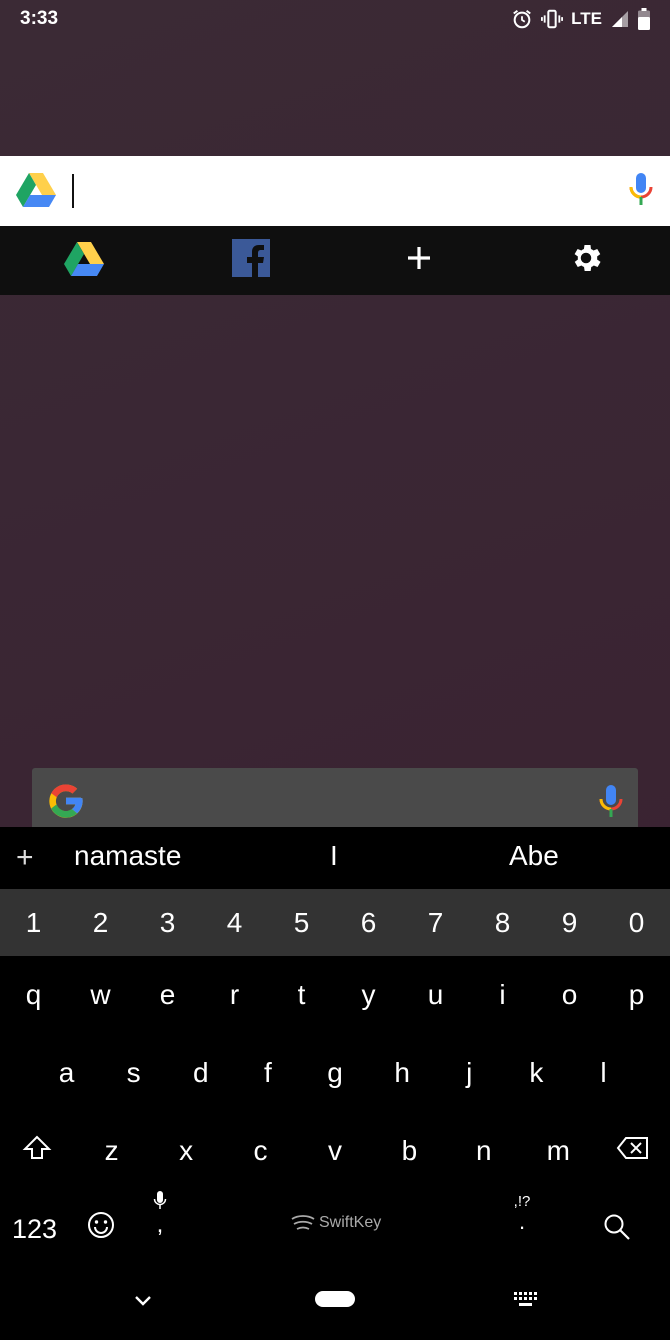  What do you see at coordinates (234, 923) in the screenshot?
I see `key-4: 4` at bounding box center [234, 923].